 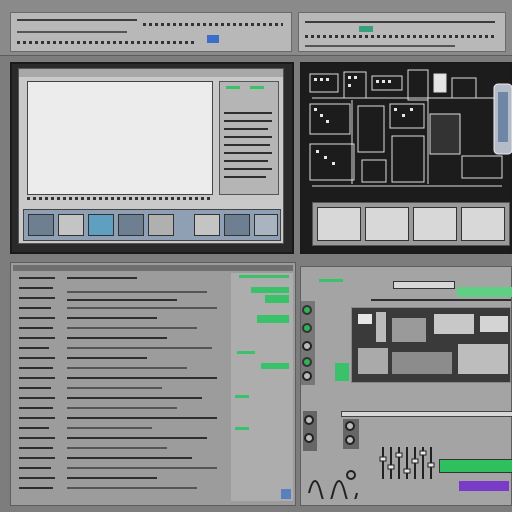 I want to click on status-indicator, so click(x=331, y=280).